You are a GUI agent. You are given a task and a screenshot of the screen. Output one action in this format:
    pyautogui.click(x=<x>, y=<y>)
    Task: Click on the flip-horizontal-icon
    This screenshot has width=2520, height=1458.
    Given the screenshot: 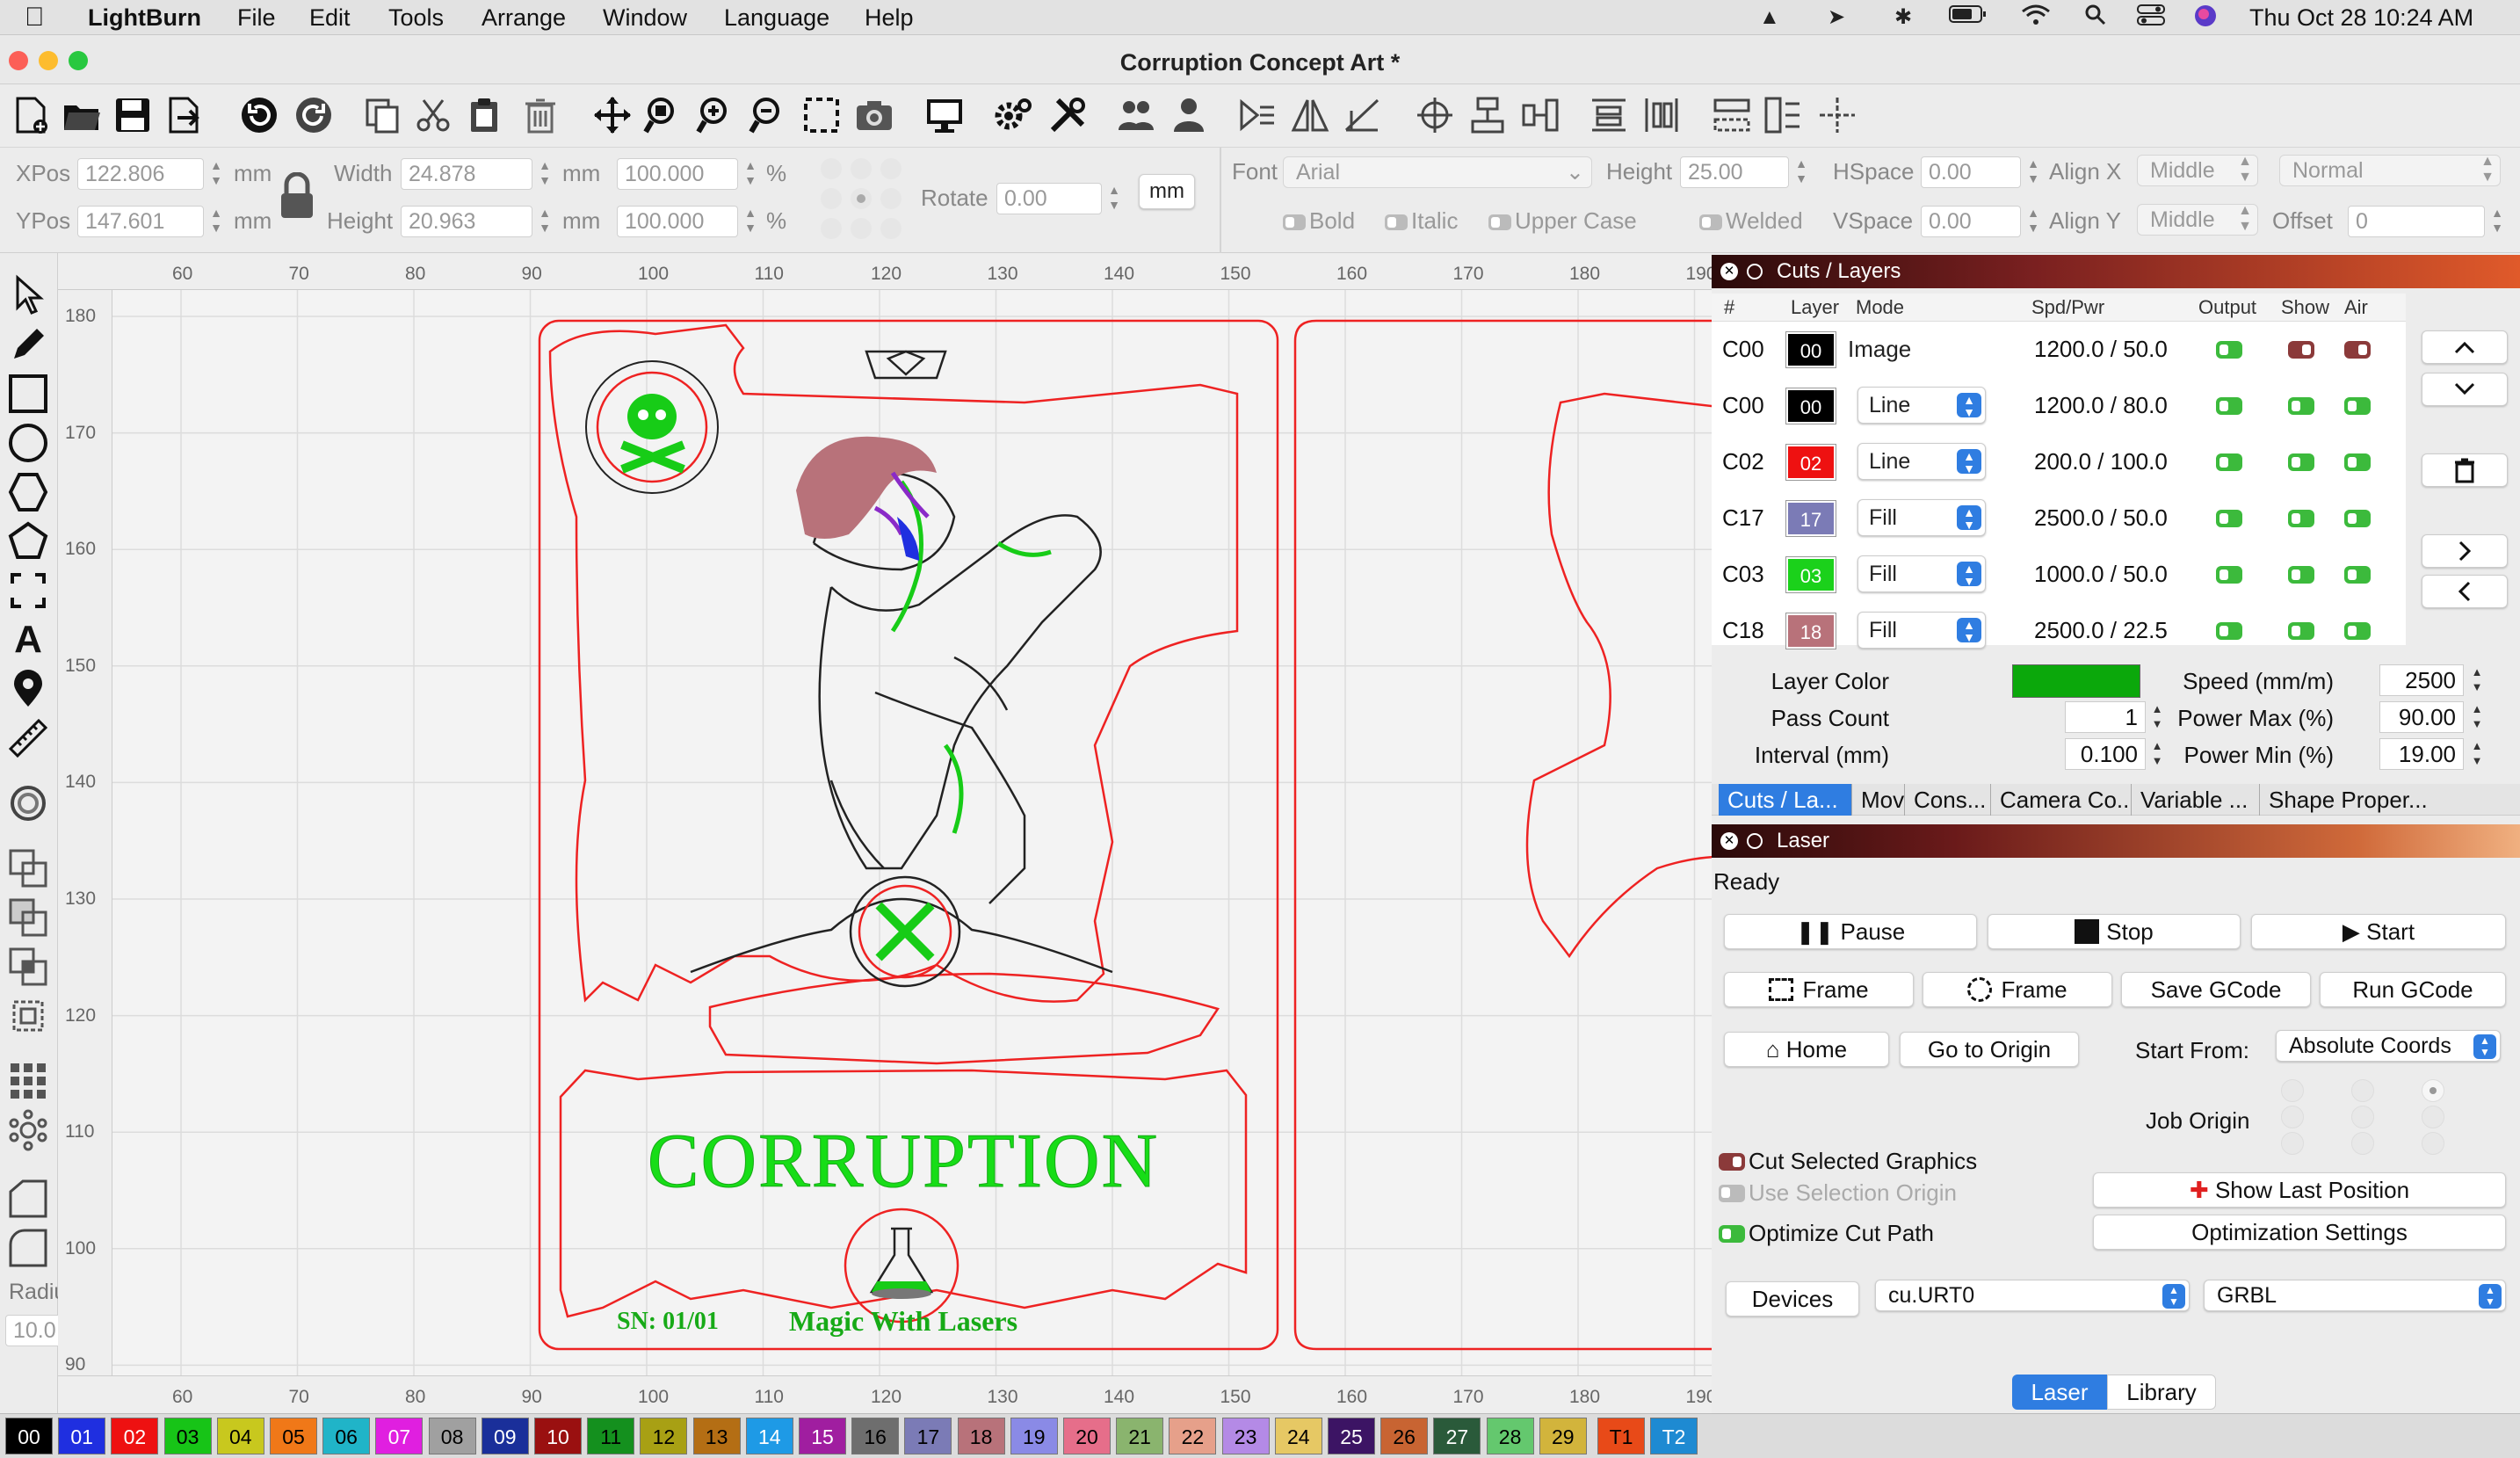 What is the action you would take?
    pyautogui.click(x=1257, y=115)
    